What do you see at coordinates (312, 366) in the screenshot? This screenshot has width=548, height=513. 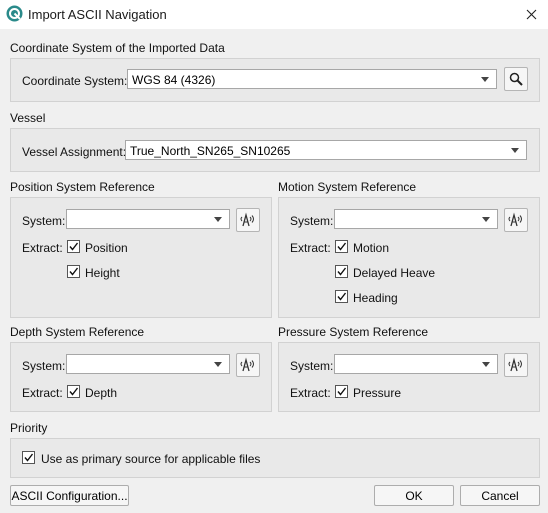 I see `pressure-system-label: System:` at bounding box center [312, 366].